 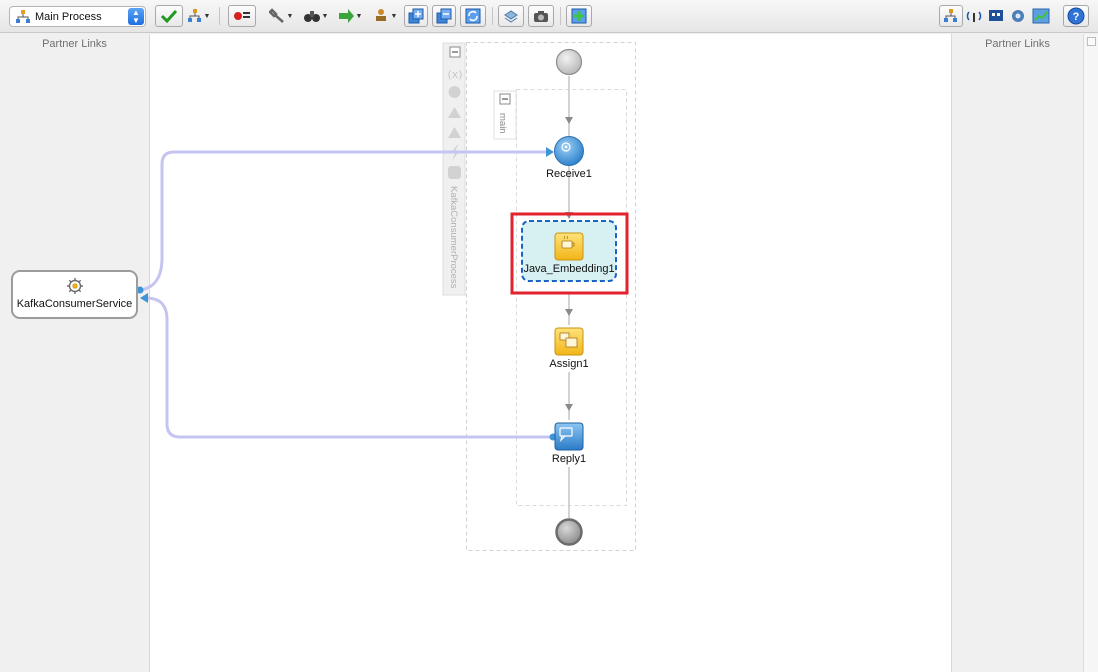 I want to click on scrollbar-thumb, so click(x=1091, y=41).